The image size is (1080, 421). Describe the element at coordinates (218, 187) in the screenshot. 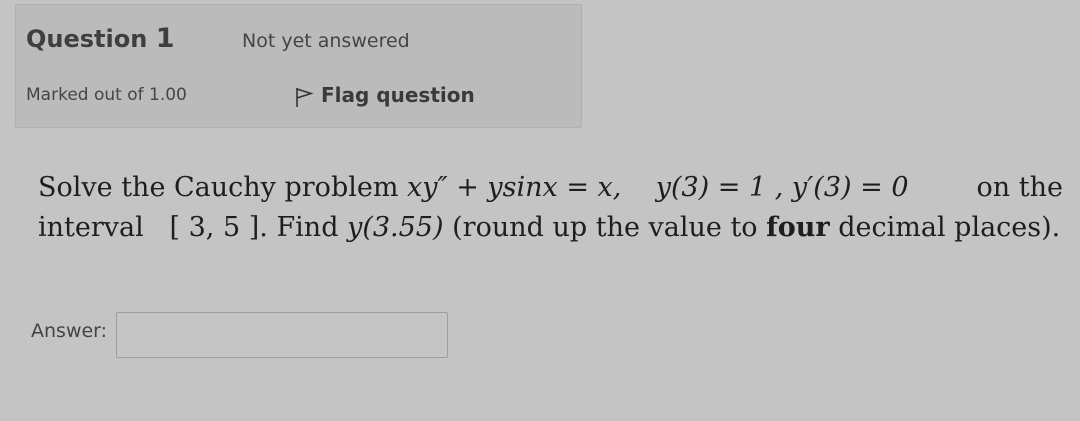

I see `question-intro: Solve the Cauchy problem` at that location.